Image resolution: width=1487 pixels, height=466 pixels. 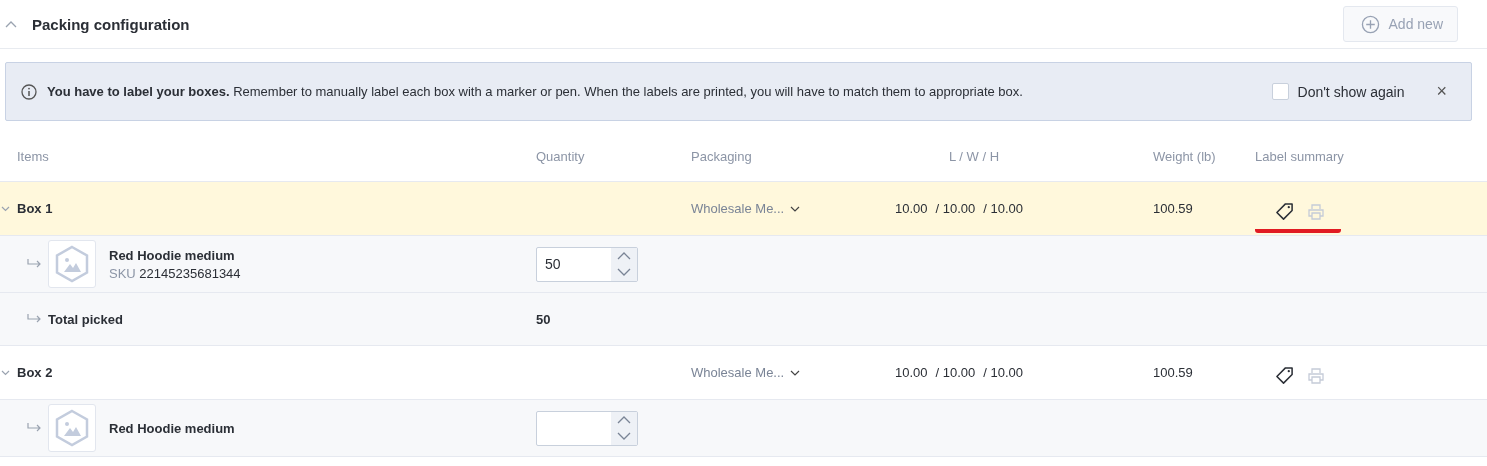 I want to click on column-header: Quantity, so click(x=561, y=156).